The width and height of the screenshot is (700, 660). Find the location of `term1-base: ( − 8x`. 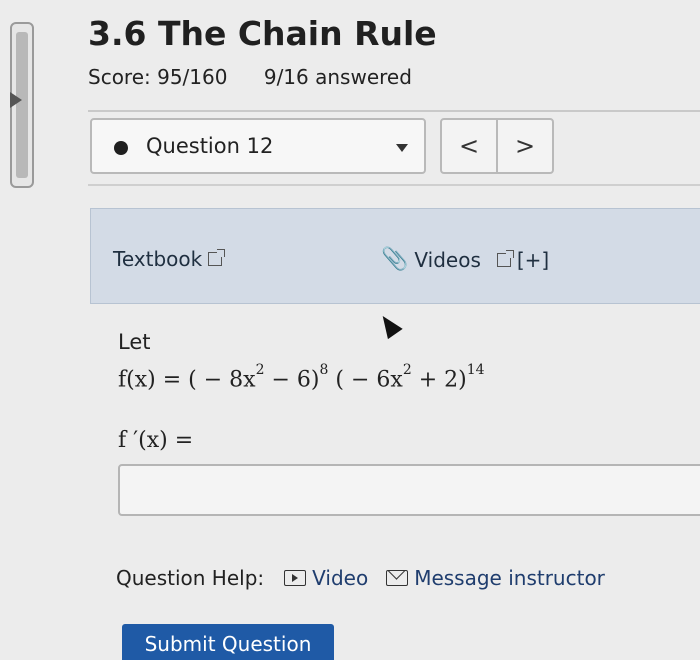

term1-base: ( − 8x is located at coordinates (222, 380).